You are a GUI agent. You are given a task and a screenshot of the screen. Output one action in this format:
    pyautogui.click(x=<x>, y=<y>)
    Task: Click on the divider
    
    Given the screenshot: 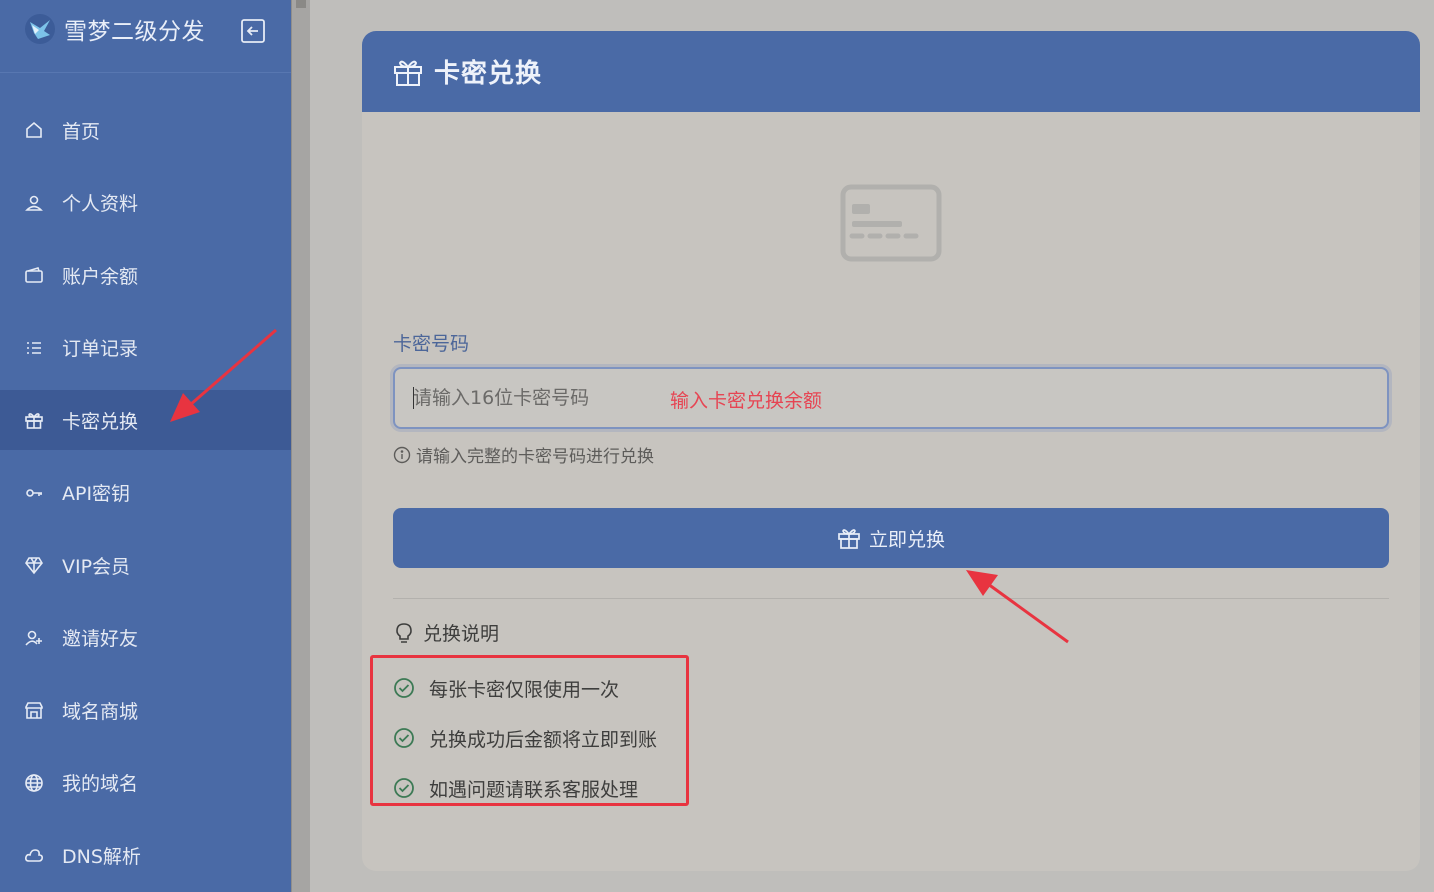 What is the action you would take?
    pyautogui.click(x=891, y=598)
    